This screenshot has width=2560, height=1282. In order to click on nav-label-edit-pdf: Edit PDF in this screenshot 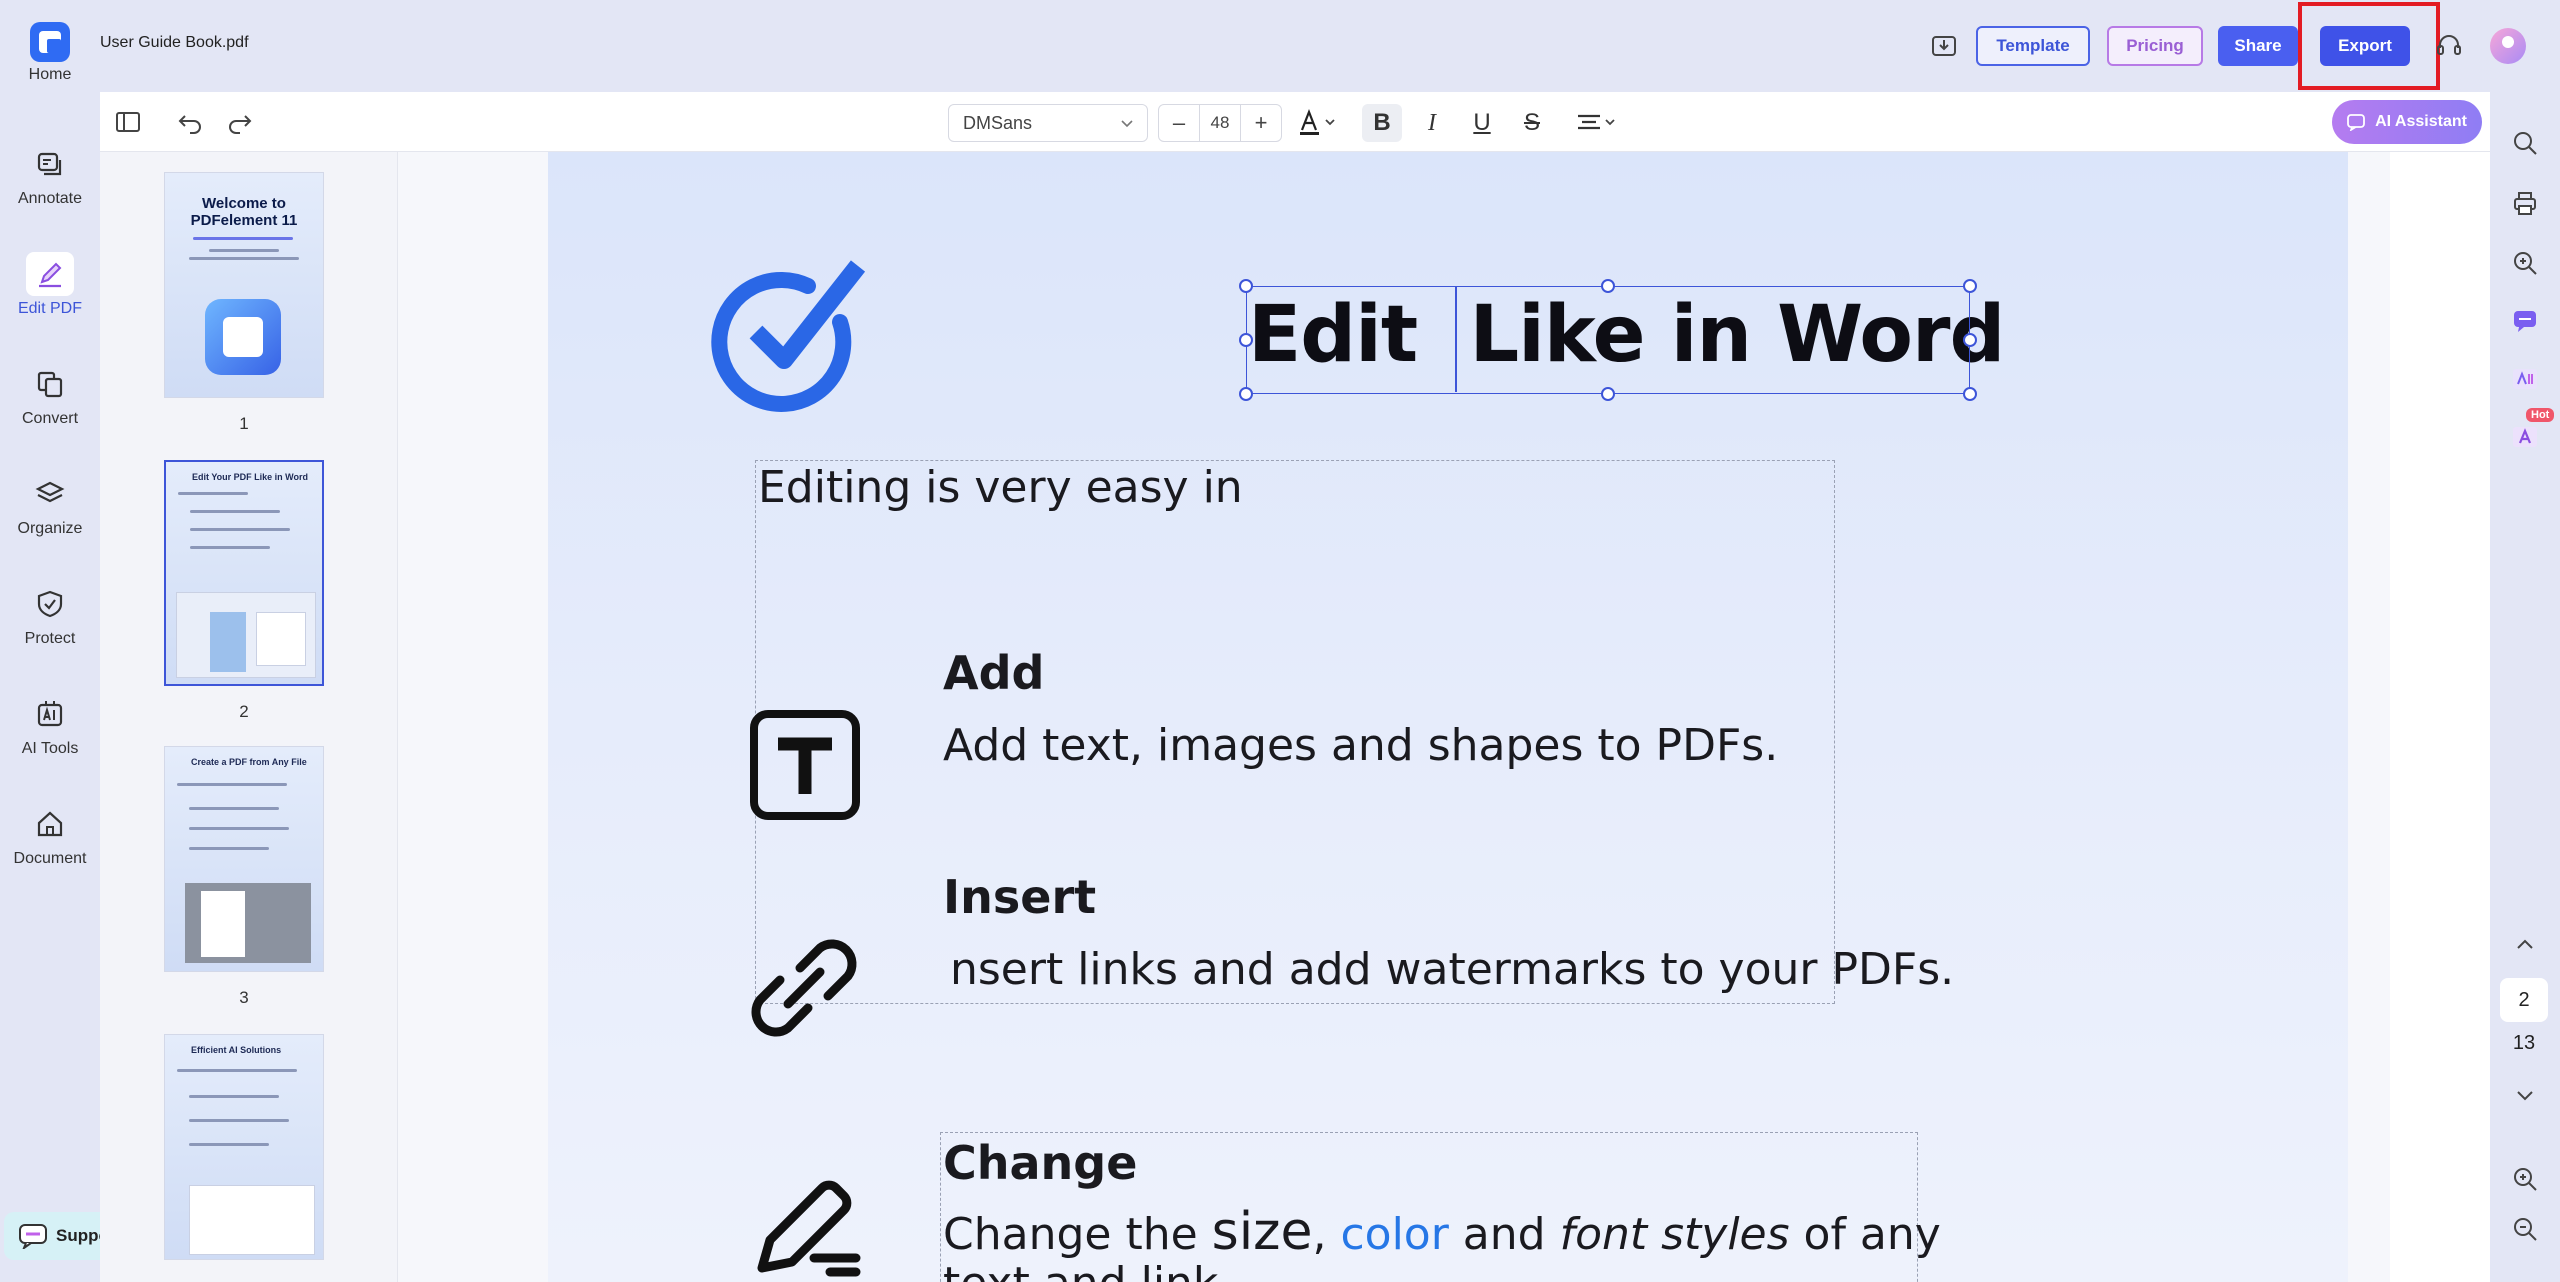, I will do `click(49, 308)`.